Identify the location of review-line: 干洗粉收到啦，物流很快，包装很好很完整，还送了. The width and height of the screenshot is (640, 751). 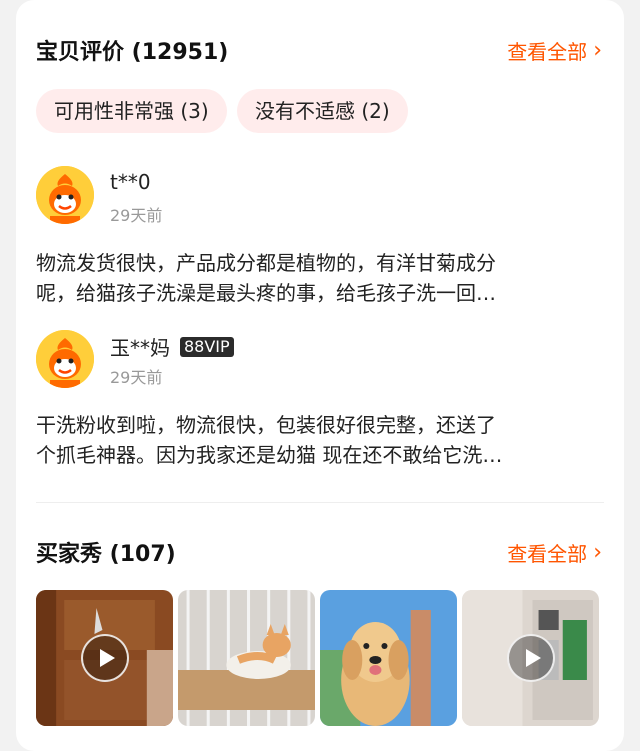
(266, 425).